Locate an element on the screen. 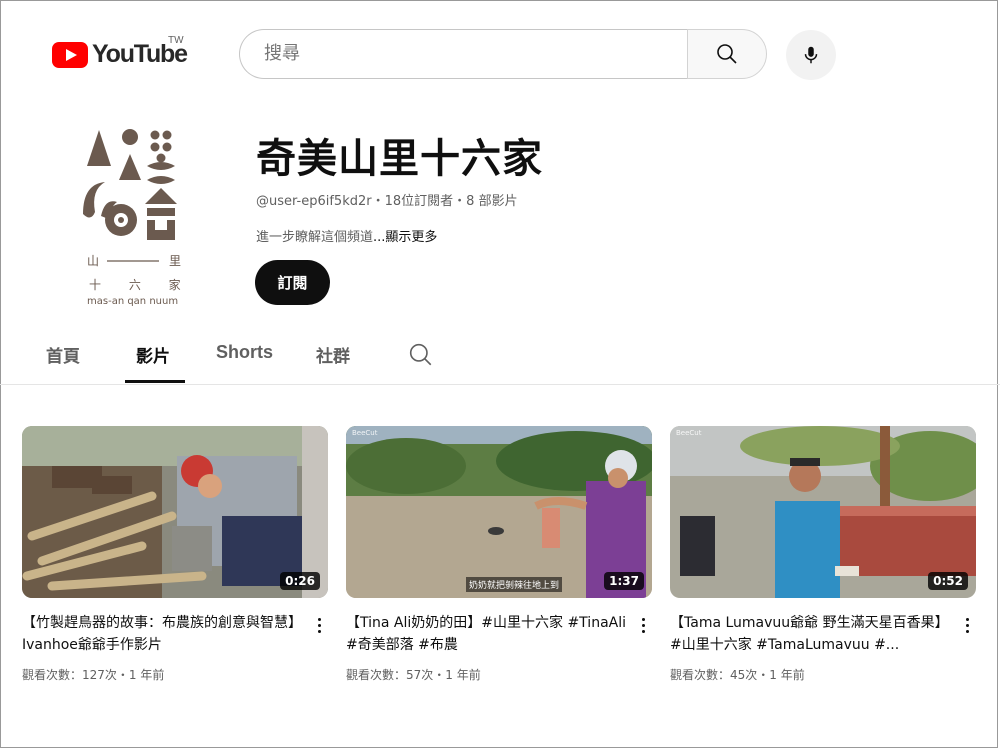 This screenshot has height=750, width=1000. search-bar is located at coordinates (503, 54).